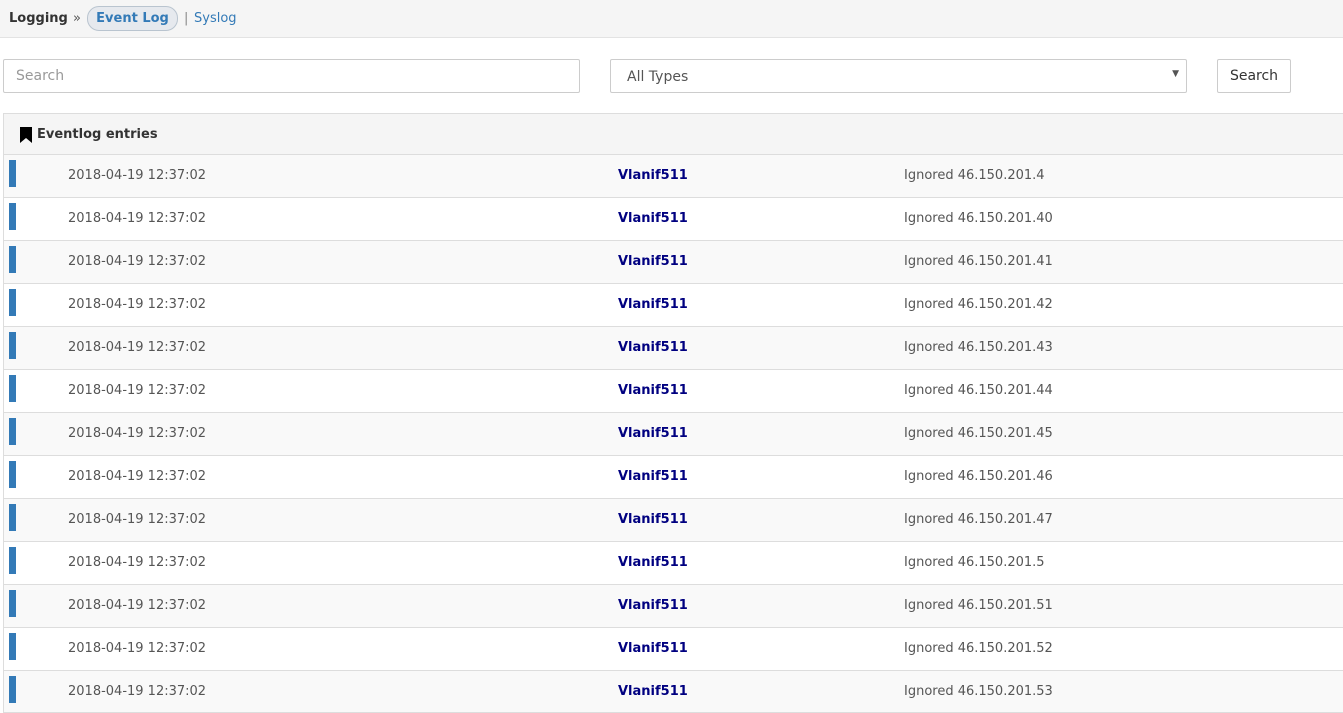  Describe the element at coordinates (978, 218) in the screenshot. I see `entry-message: Ignored 46.150.201.40` at that location.